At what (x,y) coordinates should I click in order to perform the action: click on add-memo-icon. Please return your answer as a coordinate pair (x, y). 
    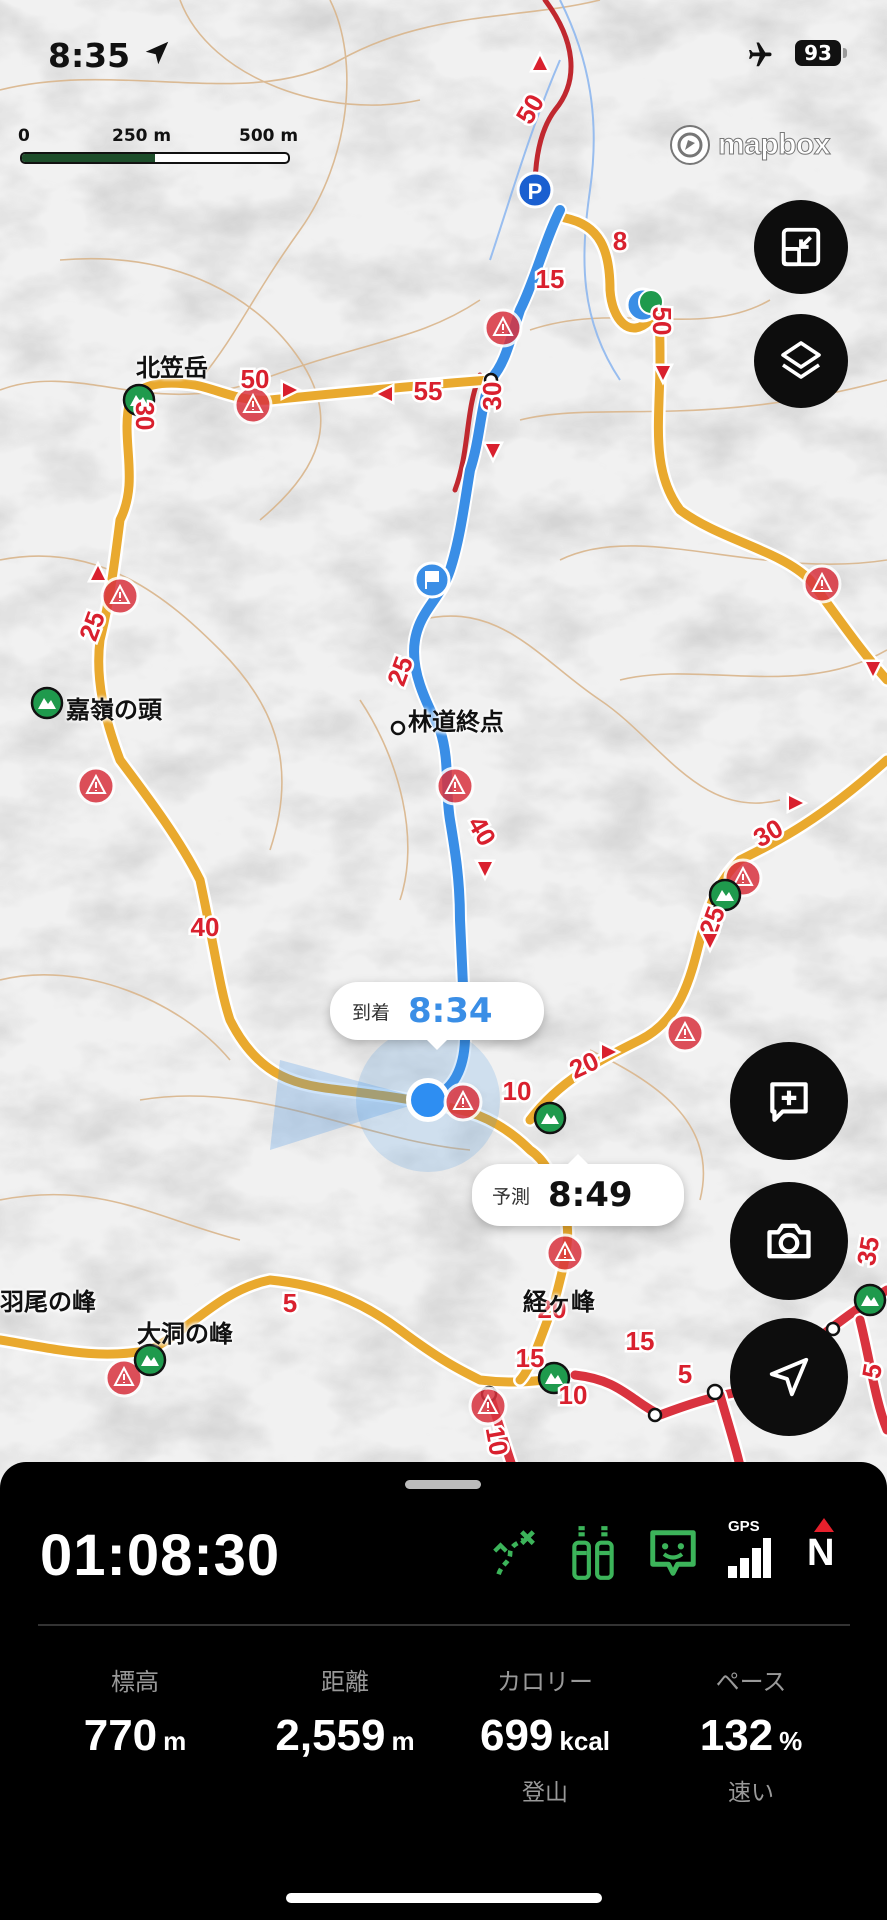
    Looking at the image, I should click on (789, 1102).